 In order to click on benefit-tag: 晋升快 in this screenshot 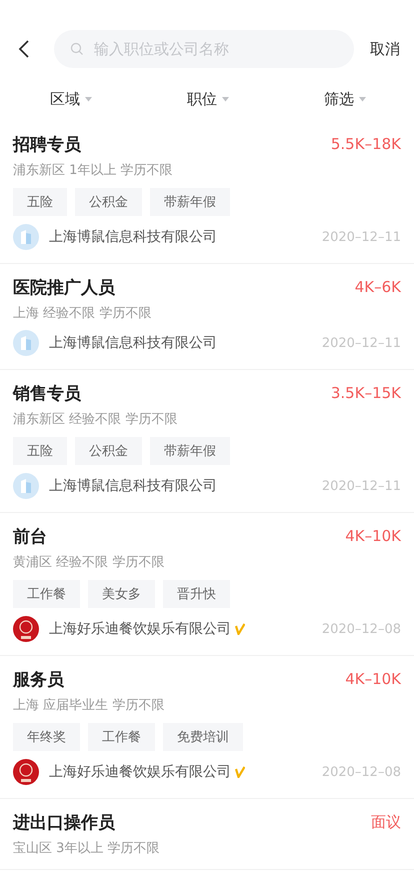, I will do `click(196, 594)`.